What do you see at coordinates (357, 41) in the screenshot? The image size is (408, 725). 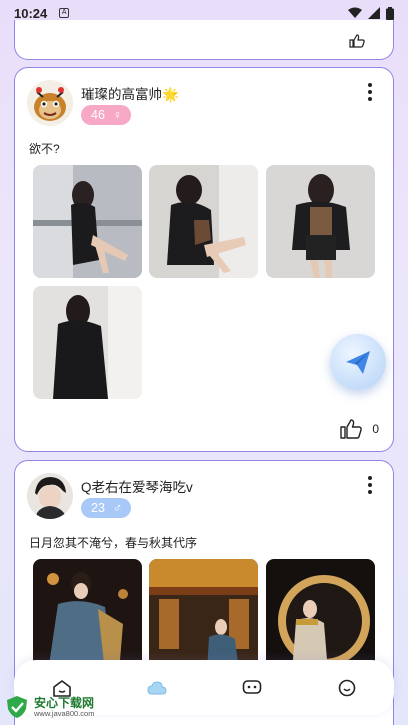 I see `like-icon` at bounding box center [357, 41].